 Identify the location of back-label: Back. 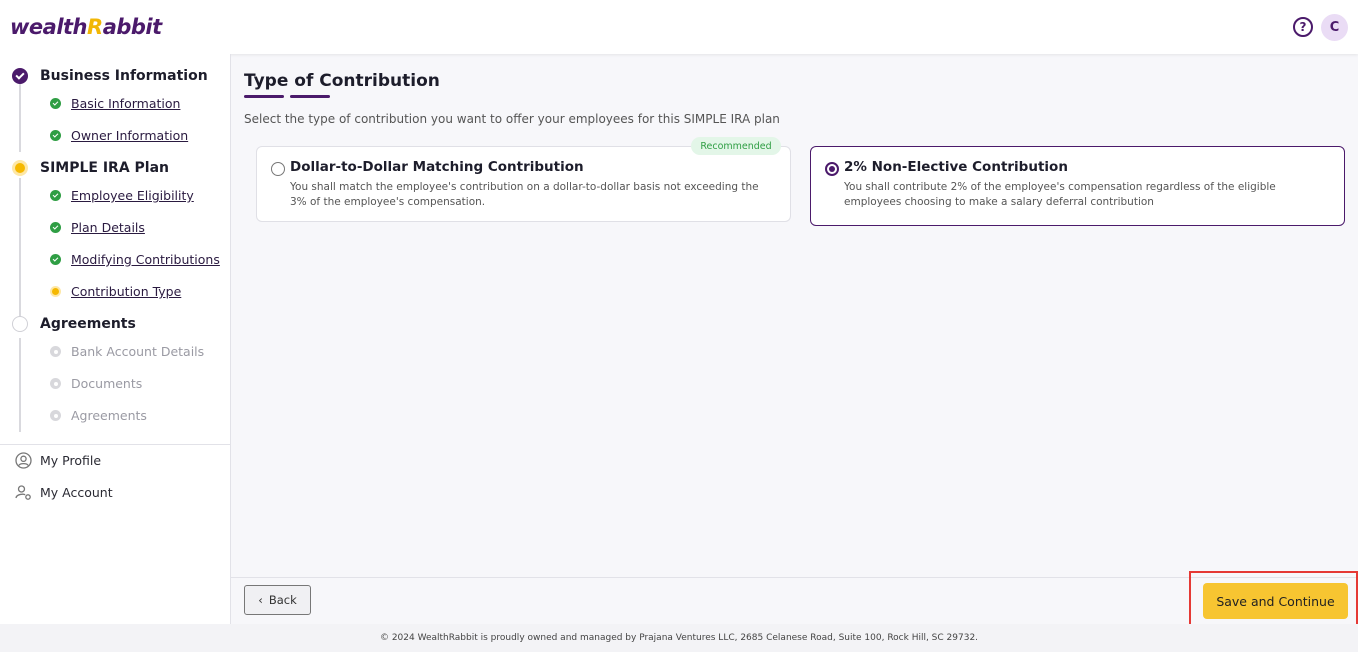
(282, 600).